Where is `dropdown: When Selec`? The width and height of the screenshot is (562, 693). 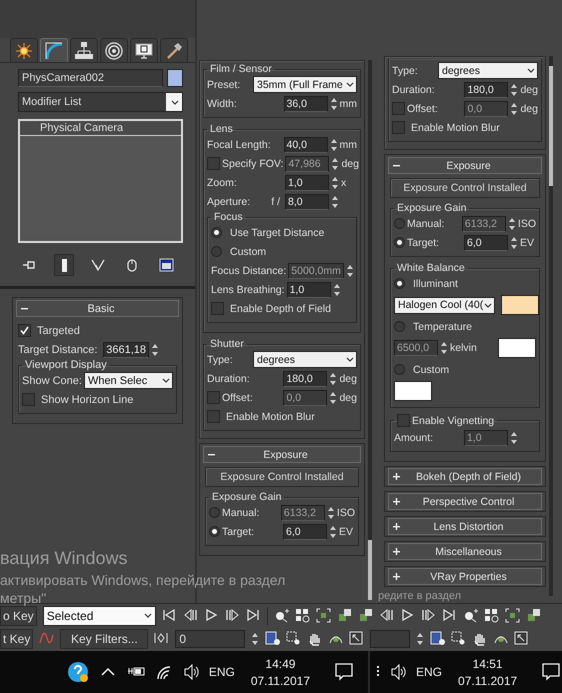 dropdown: When Selec is located at coordinates (128, 380).